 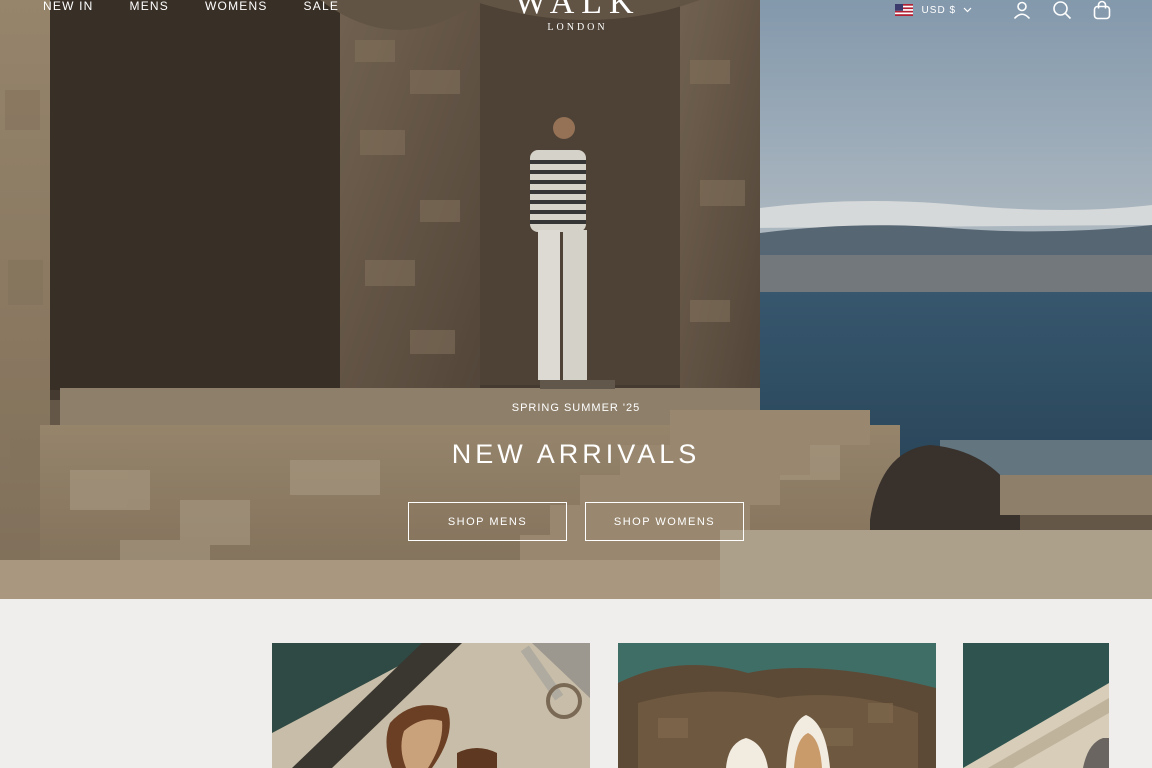 I want to click on logo-wordmark: WALK, so click(x=577, y=10).